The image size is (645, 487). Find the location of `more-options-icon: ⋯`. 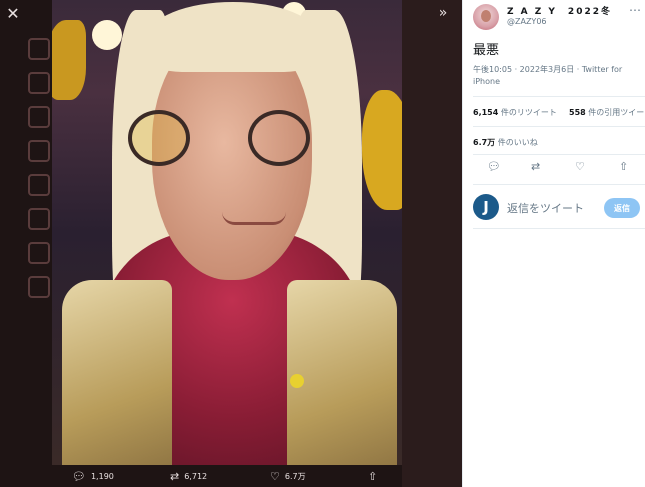

more-options-icon: ⋯ is located at coordinates (635, 10).